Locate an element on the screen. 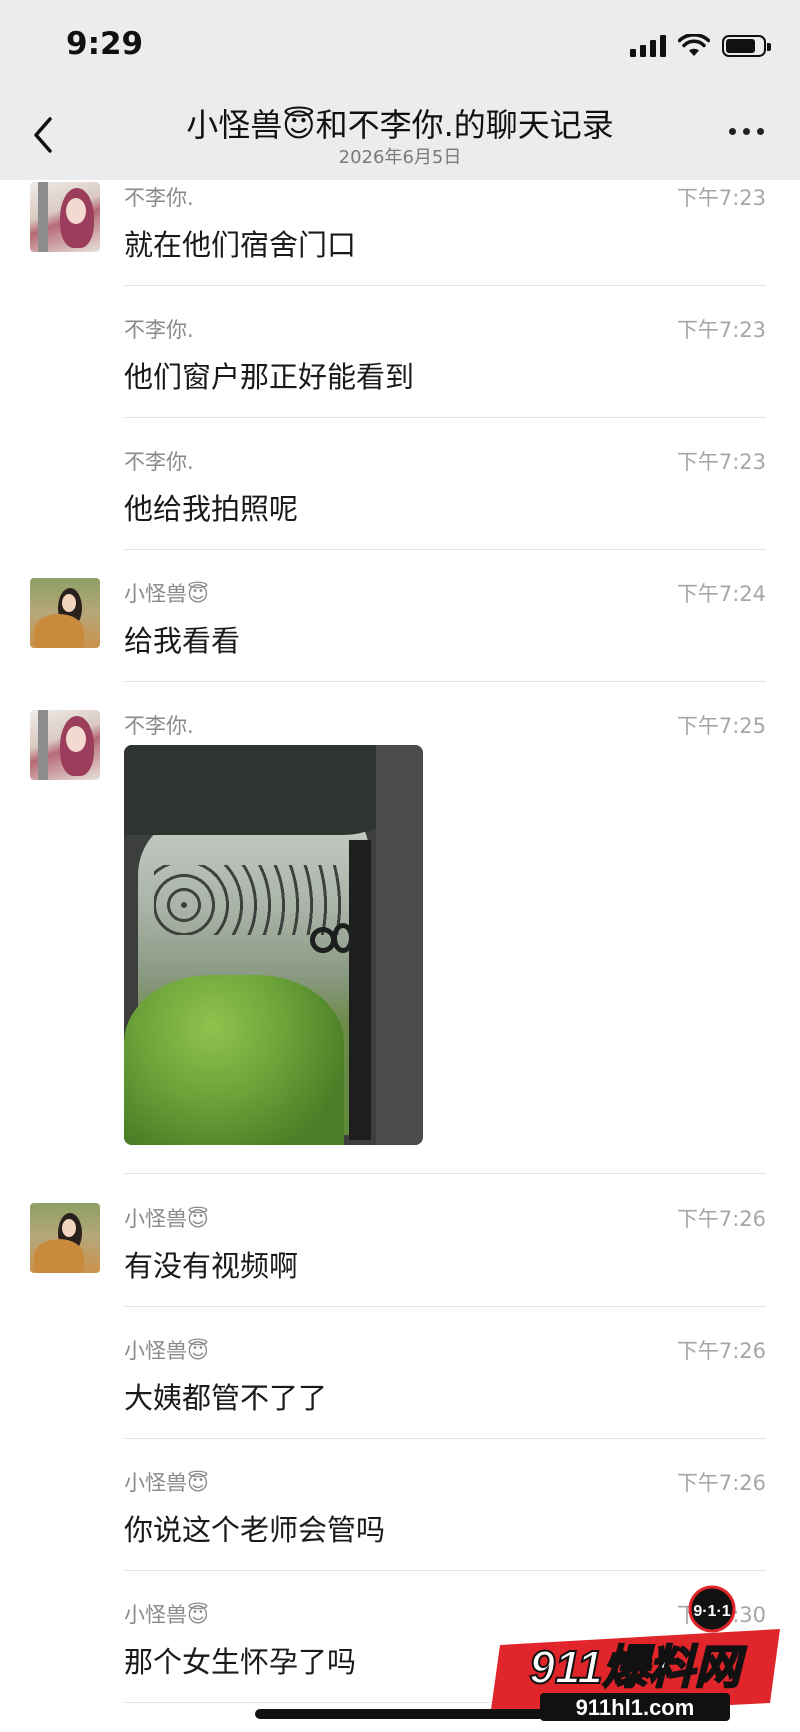  message-text: 有没有视频啊 is located at coordinates (211, 1264).